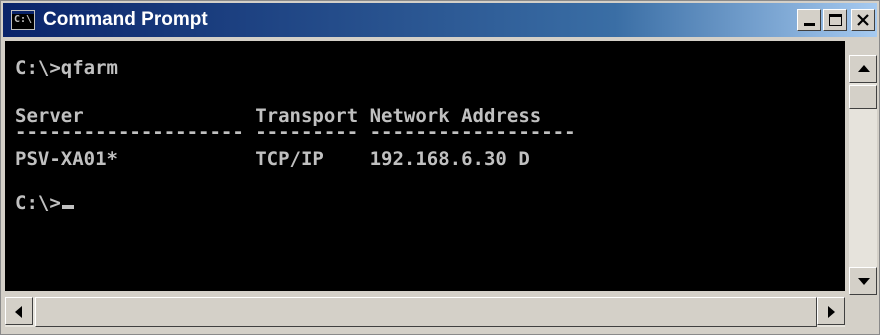  I want to click on arrow-up-icon, so click(864, 68).